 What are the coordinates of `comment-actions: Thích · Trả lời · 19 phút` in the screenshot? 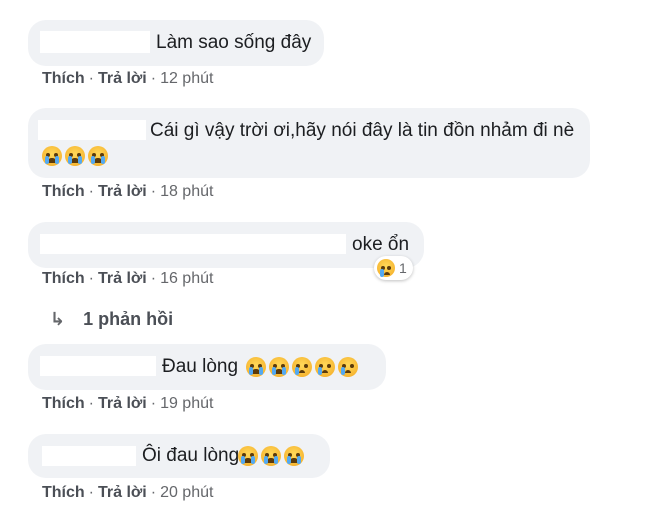 It's located at (128, 403).